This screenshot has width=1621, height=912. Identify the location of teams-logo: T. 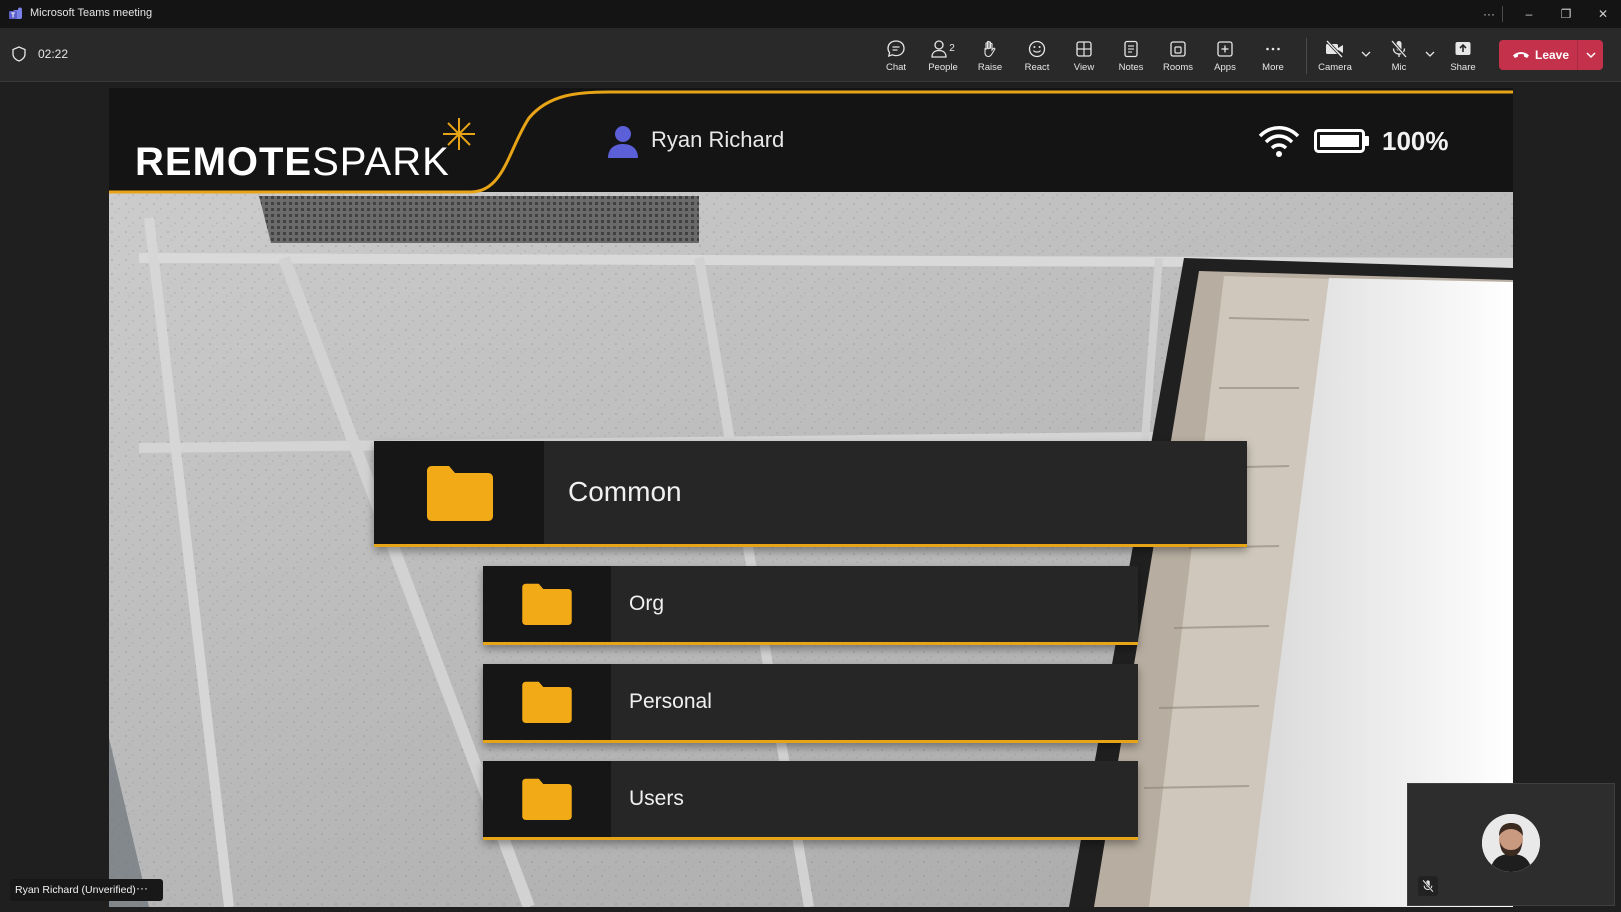
(15, 13).